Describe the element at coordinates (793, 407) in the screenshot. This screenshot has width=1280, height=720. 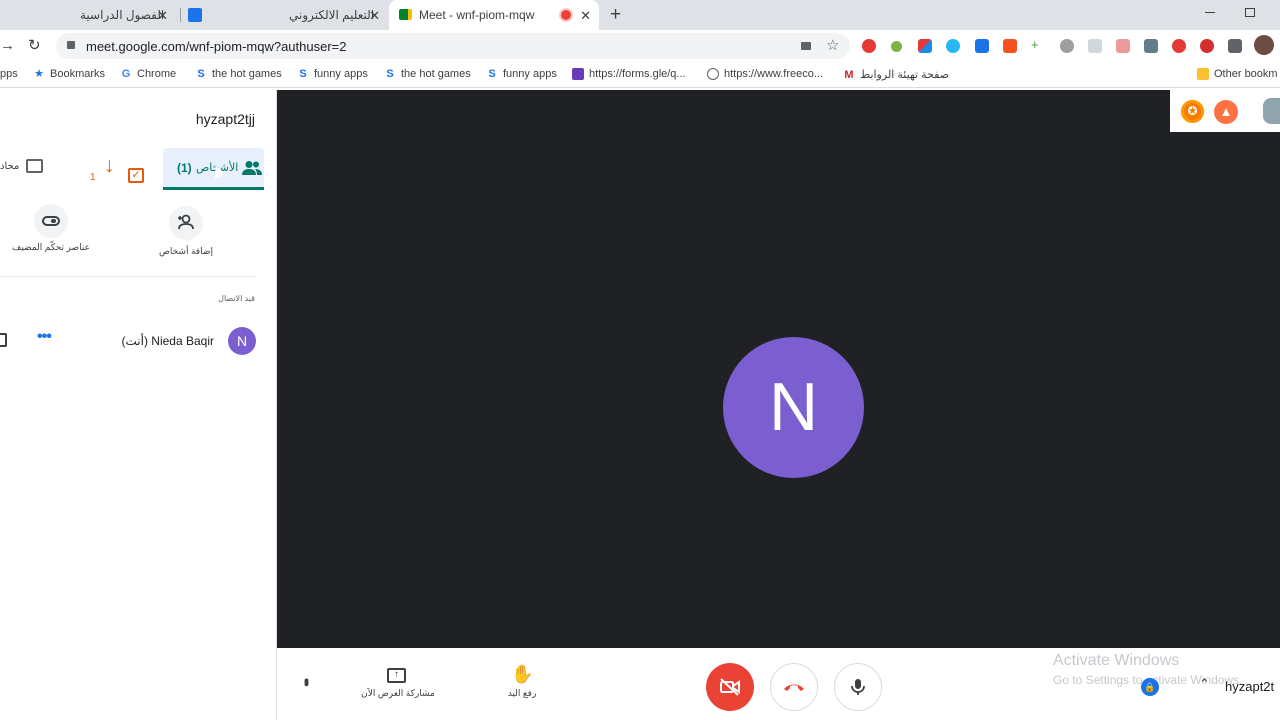
I see `stage-avatar: N` at that location.